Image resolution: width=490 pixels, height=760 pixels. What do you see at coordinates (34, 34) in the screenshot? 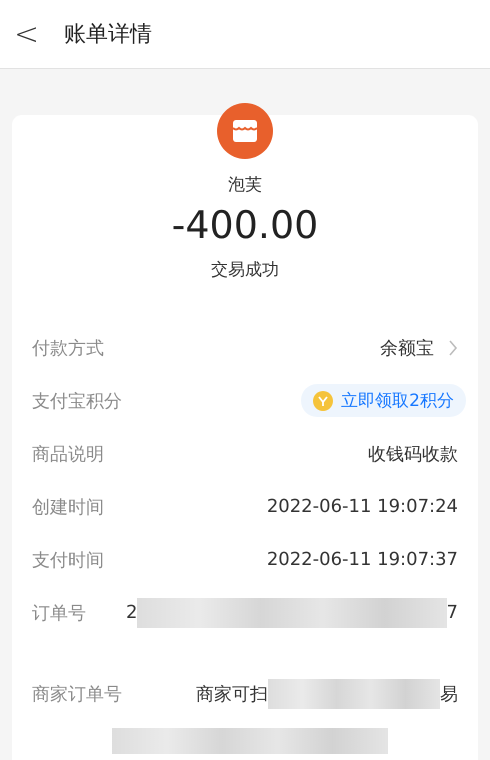
I see `back-button: <` at bounding box center [34, 34].